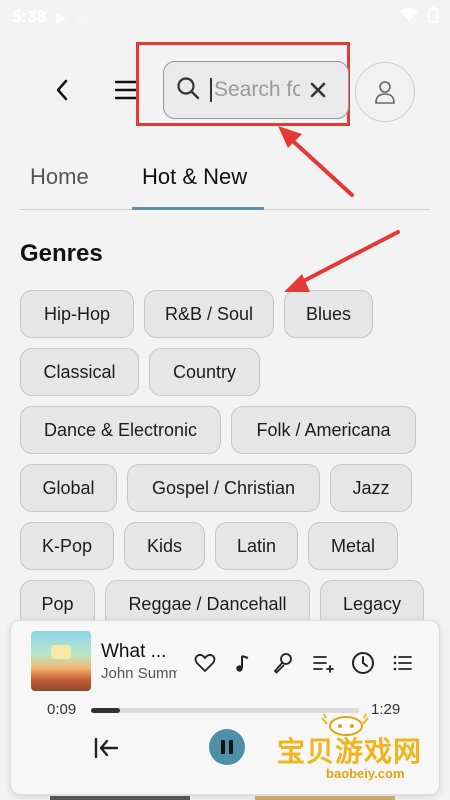 Image resolution: width=450 pixels, height=800 pixels. I want to click on user-icon, so click(385, 92).